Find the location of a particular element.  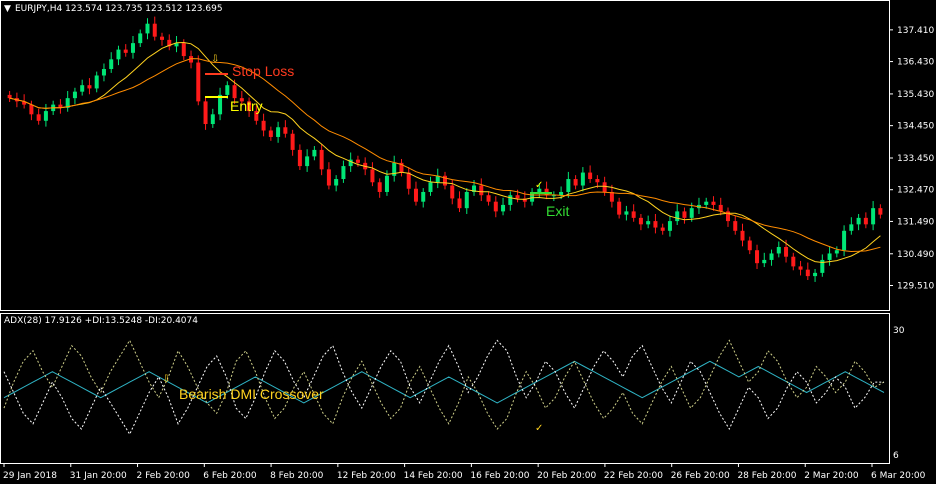

y-tick-label: 130.490 is located at coordinates (915, 255).